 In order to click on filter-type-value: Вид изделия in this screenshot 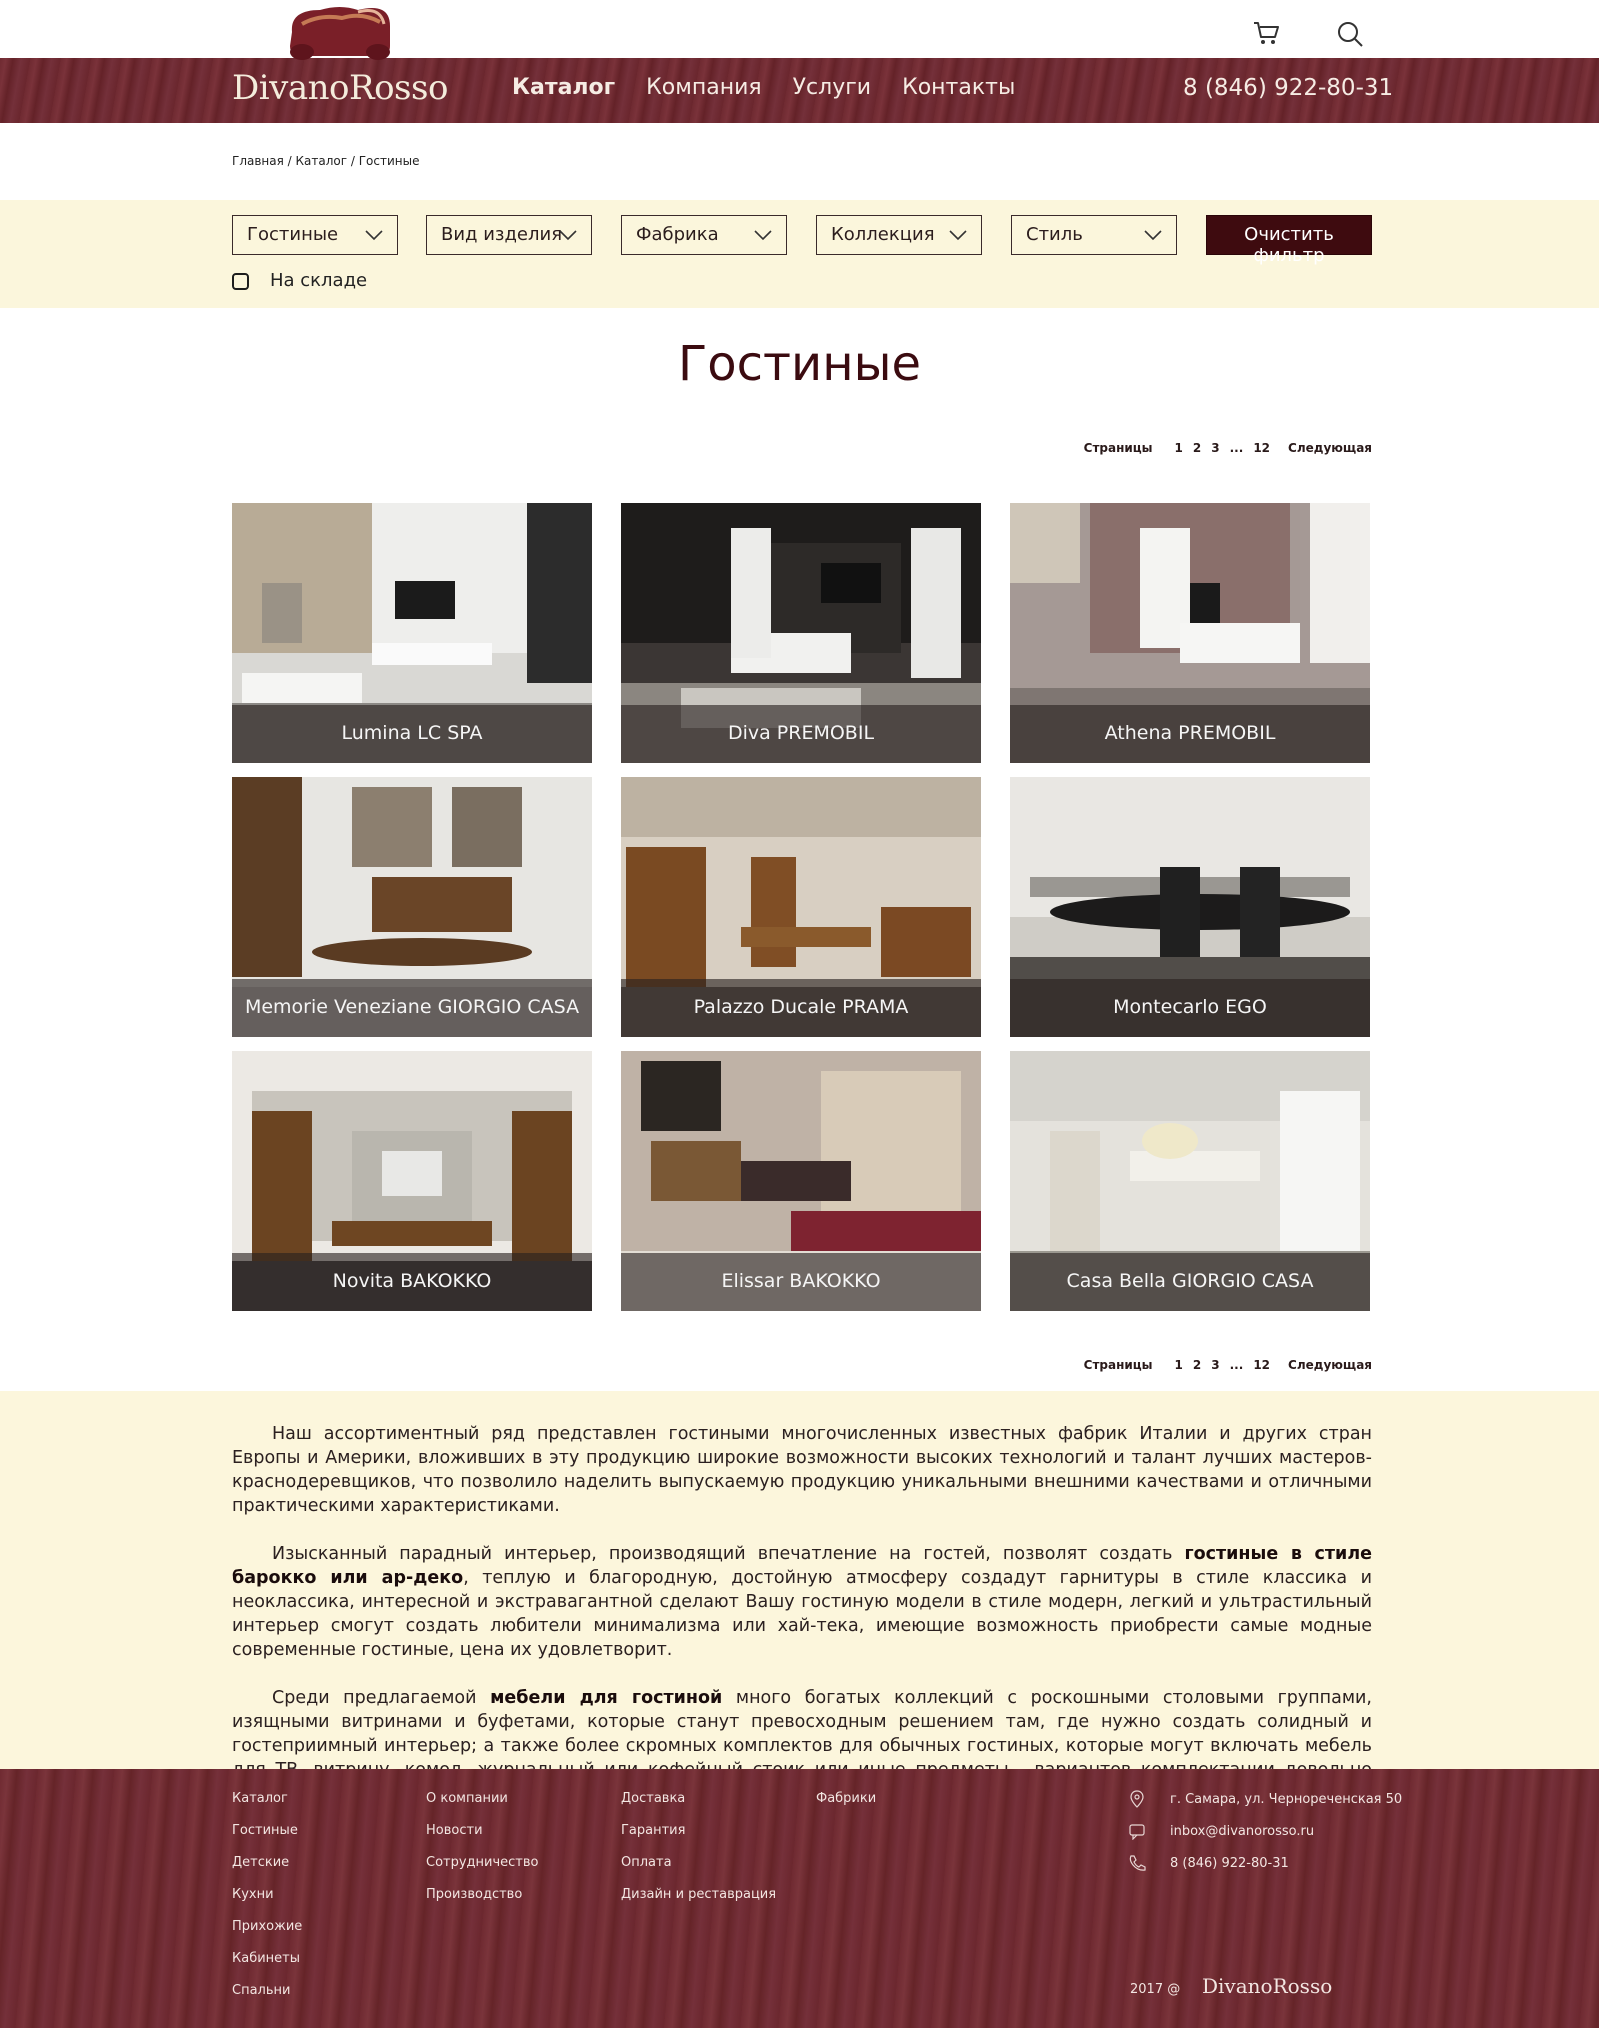, I will do `click(502, 234)`.